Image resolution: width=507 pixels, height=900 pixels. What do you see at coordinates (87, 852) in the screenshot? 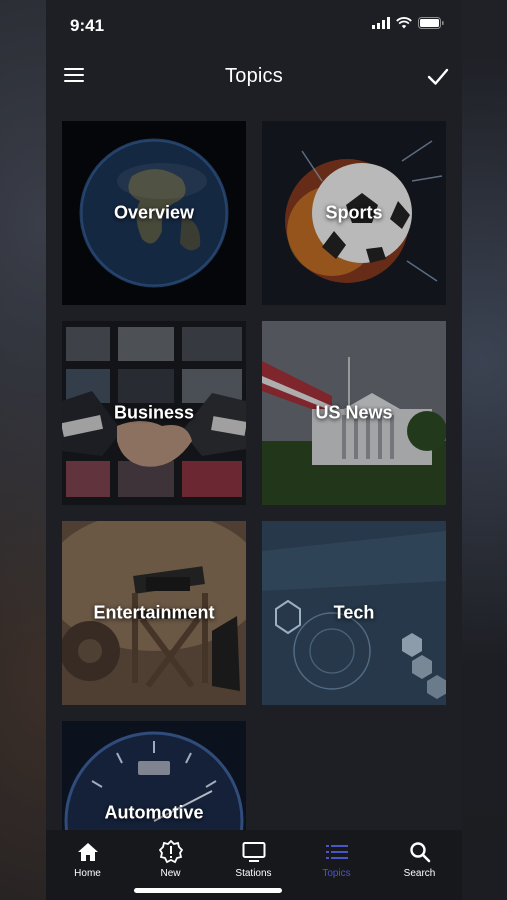
I see `home-icon` at bounding box center [87, 852].